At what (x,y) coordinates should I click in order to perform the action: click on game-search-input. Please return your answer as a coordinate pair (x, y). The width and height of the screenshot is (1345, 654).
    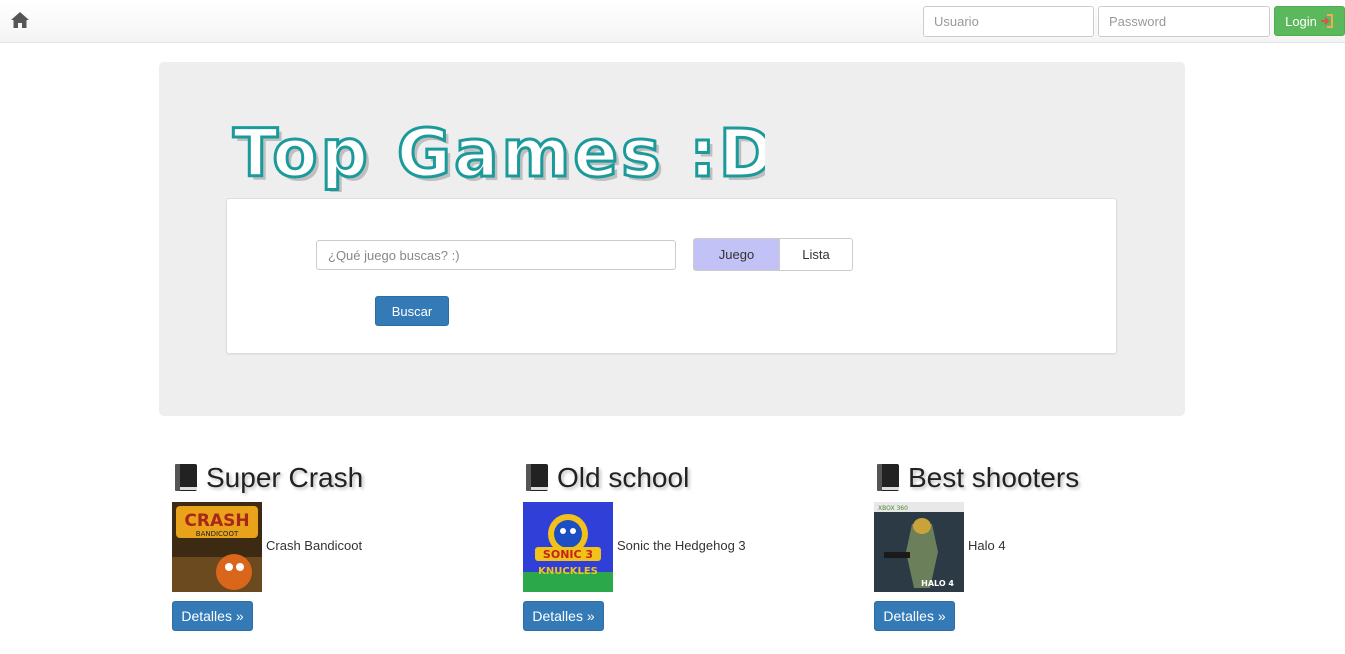
    Looking at the image, I should click on (496, 255).